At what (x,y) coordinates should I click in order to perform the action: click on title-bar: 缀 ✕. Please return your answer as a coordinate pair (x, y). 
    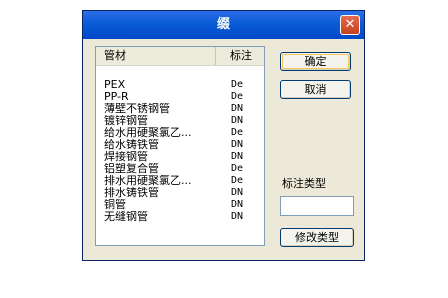
    Looking at the image, I should click on (223, 25).